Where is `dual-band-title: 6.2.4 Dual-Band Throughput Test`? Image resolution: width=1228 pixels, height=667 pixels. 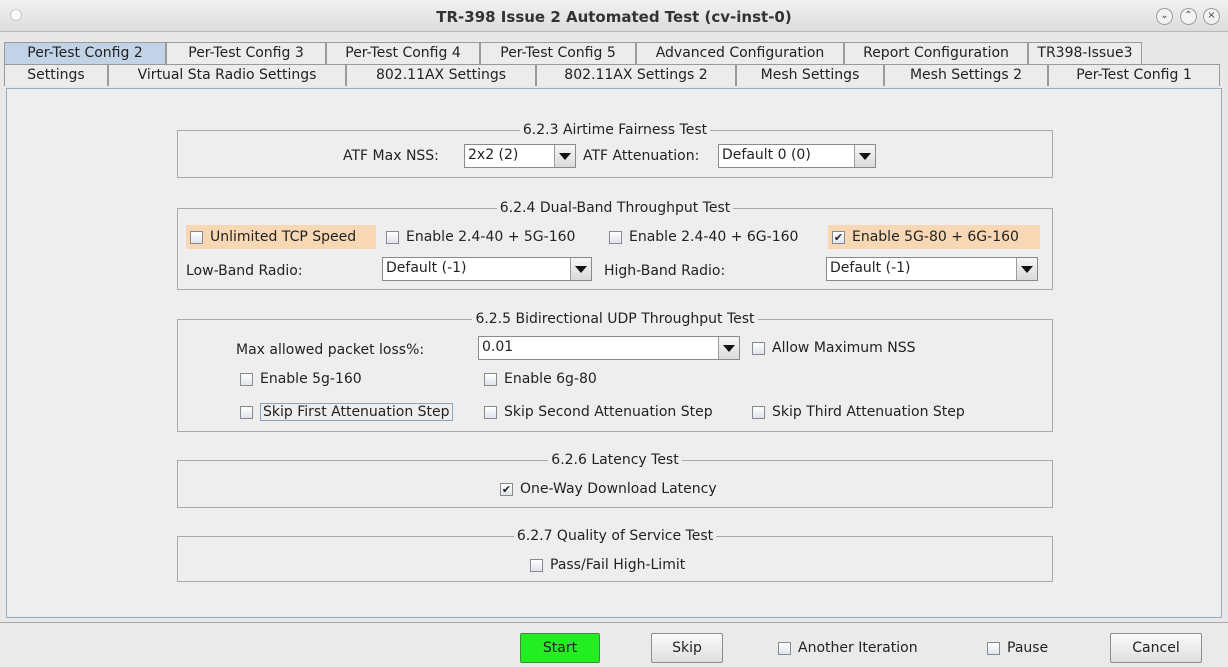
dual-band-title: 6.2.4 Dual-Band Throughput Test is located at coordinates (615, 208).